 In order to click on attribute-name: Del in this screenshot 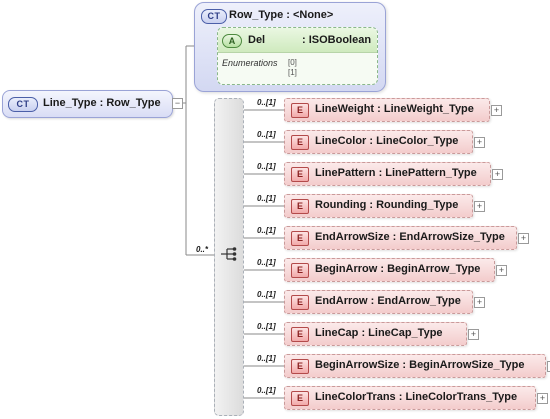, I will do `click(257, 40)`.